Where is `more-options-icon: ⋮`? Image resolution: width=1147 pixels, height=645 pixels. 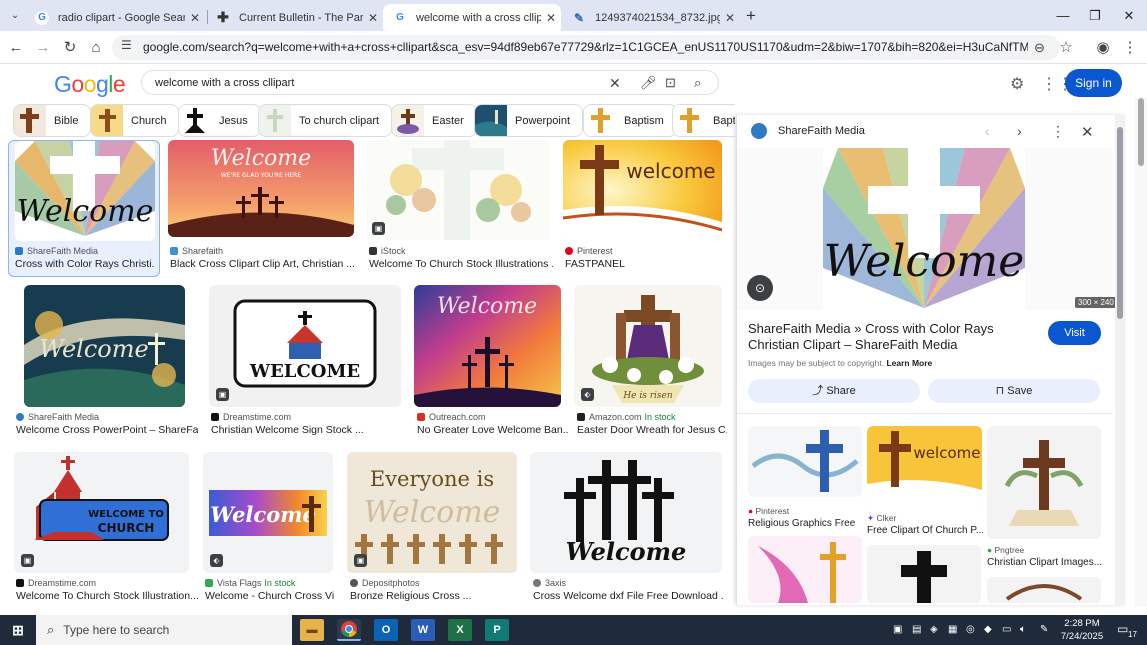 more-options-icon: ⋮ is located at coordinates (1058, 131).